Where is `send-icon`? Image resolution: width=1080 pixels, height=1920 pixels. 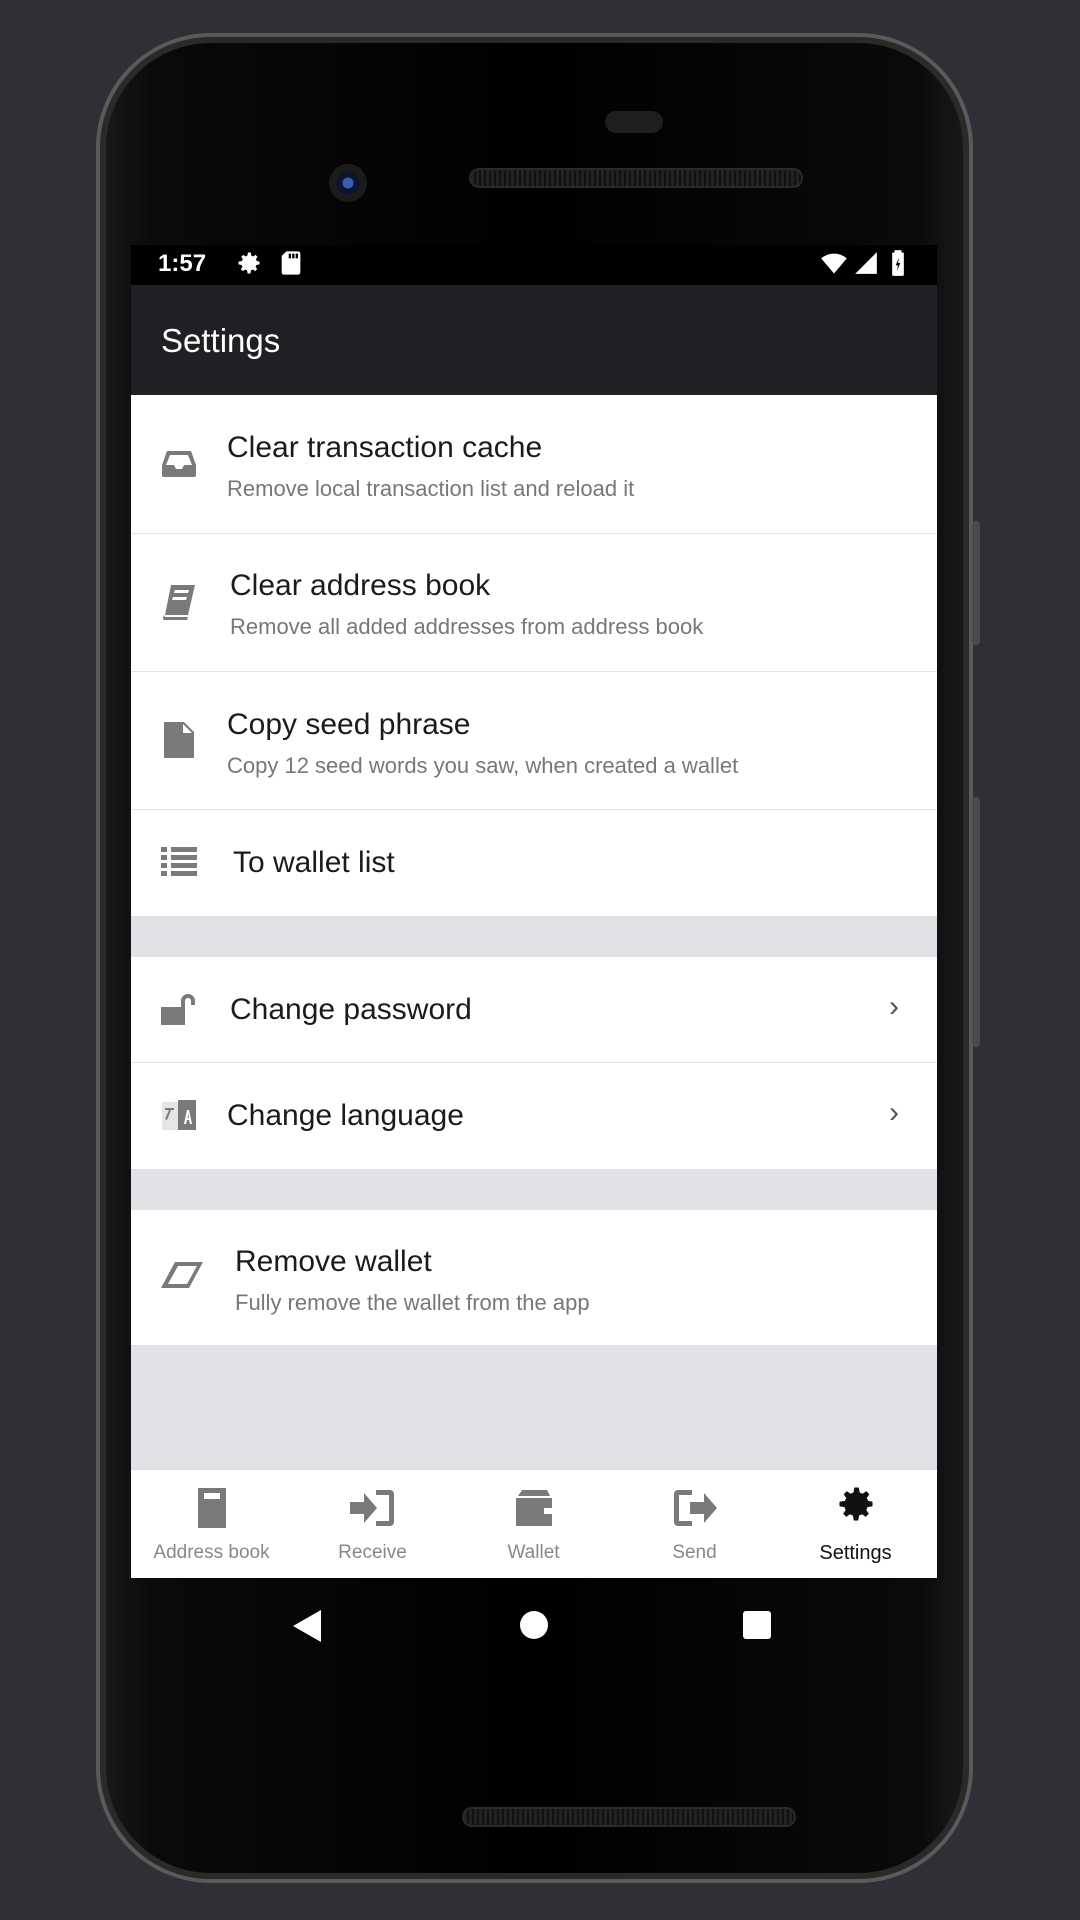
send-icon is located at coordinates (695, 1508).